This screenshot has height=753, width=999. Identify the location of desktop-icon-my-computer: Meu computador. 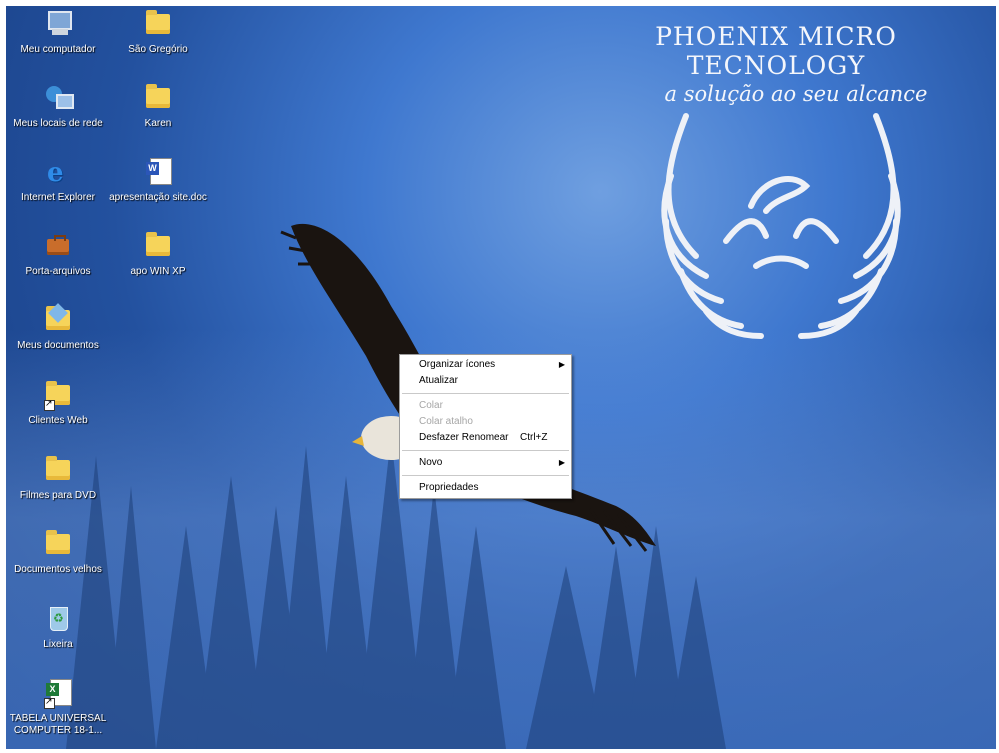
(60, 32).